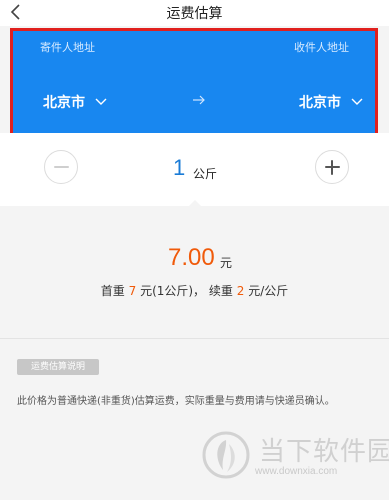 Image resolution: width=389 pixels, height=500 pixels. I want to click on receiver-city-select: 北京市, so click(331, 102).